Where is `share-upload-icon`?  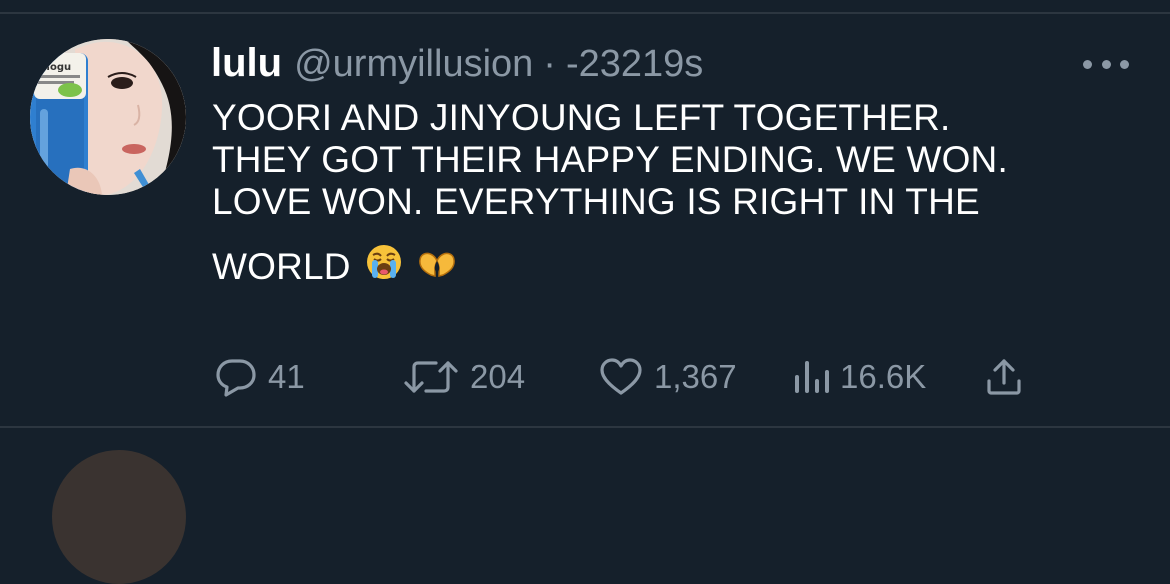 share-upload-icon is located at coordinates (1004, 377).